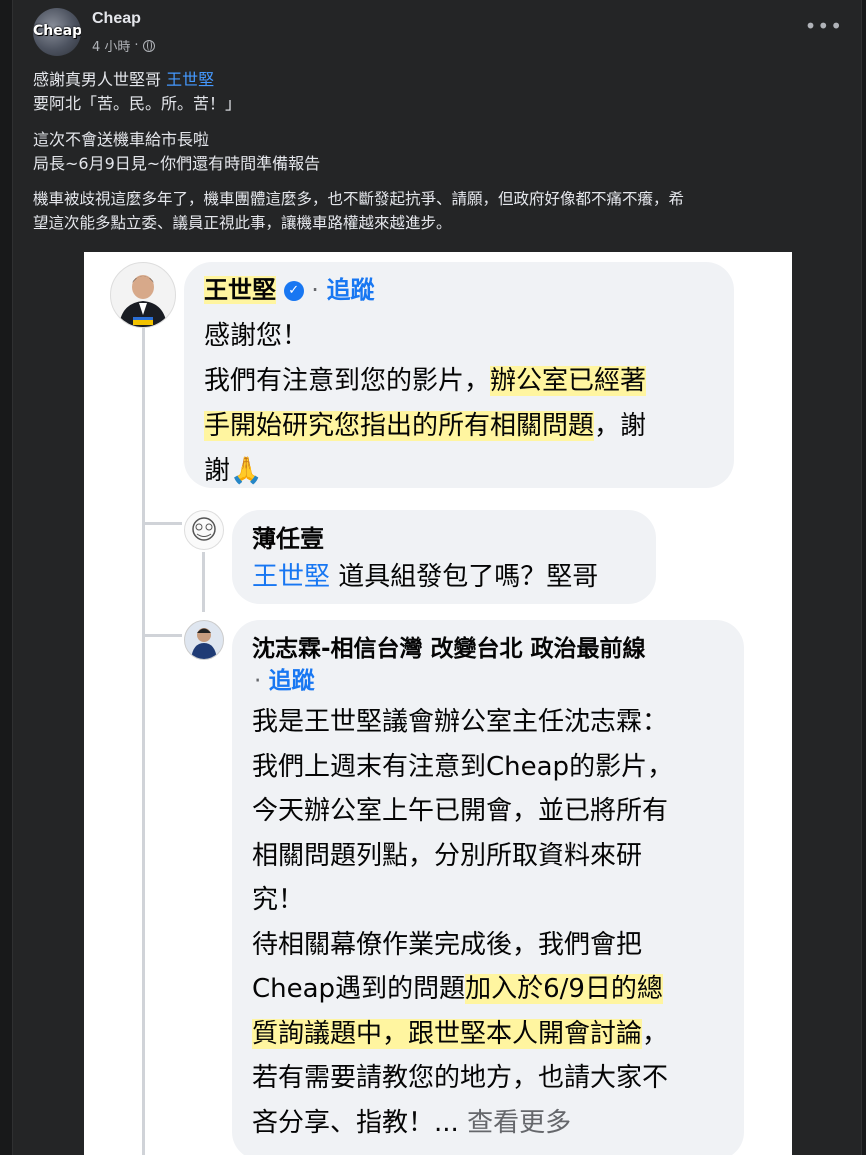 The image size is (866, 1155). What do you see at coordinates (444, 557) in the screenshot?
I see `reply-bubble: 薄任壹 王世堅 道具組發包了嗎？堅哥` at bounding box center [444, 557].